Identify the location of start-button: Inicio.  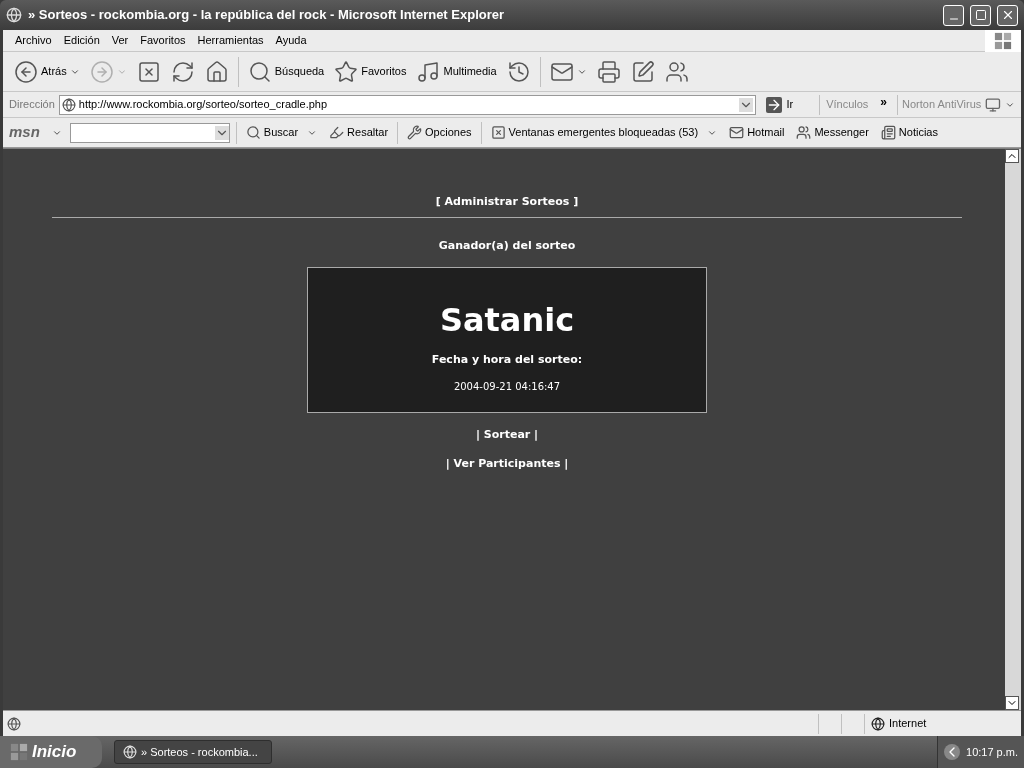
(51, 752).